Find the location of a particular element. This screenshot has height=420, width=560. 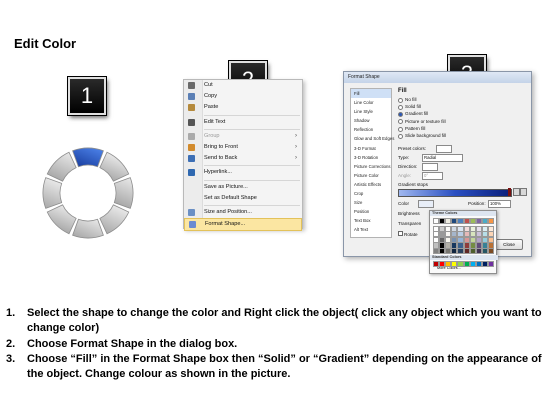

fill-option-label: Slide background fill is located at coordinates (426, 135).